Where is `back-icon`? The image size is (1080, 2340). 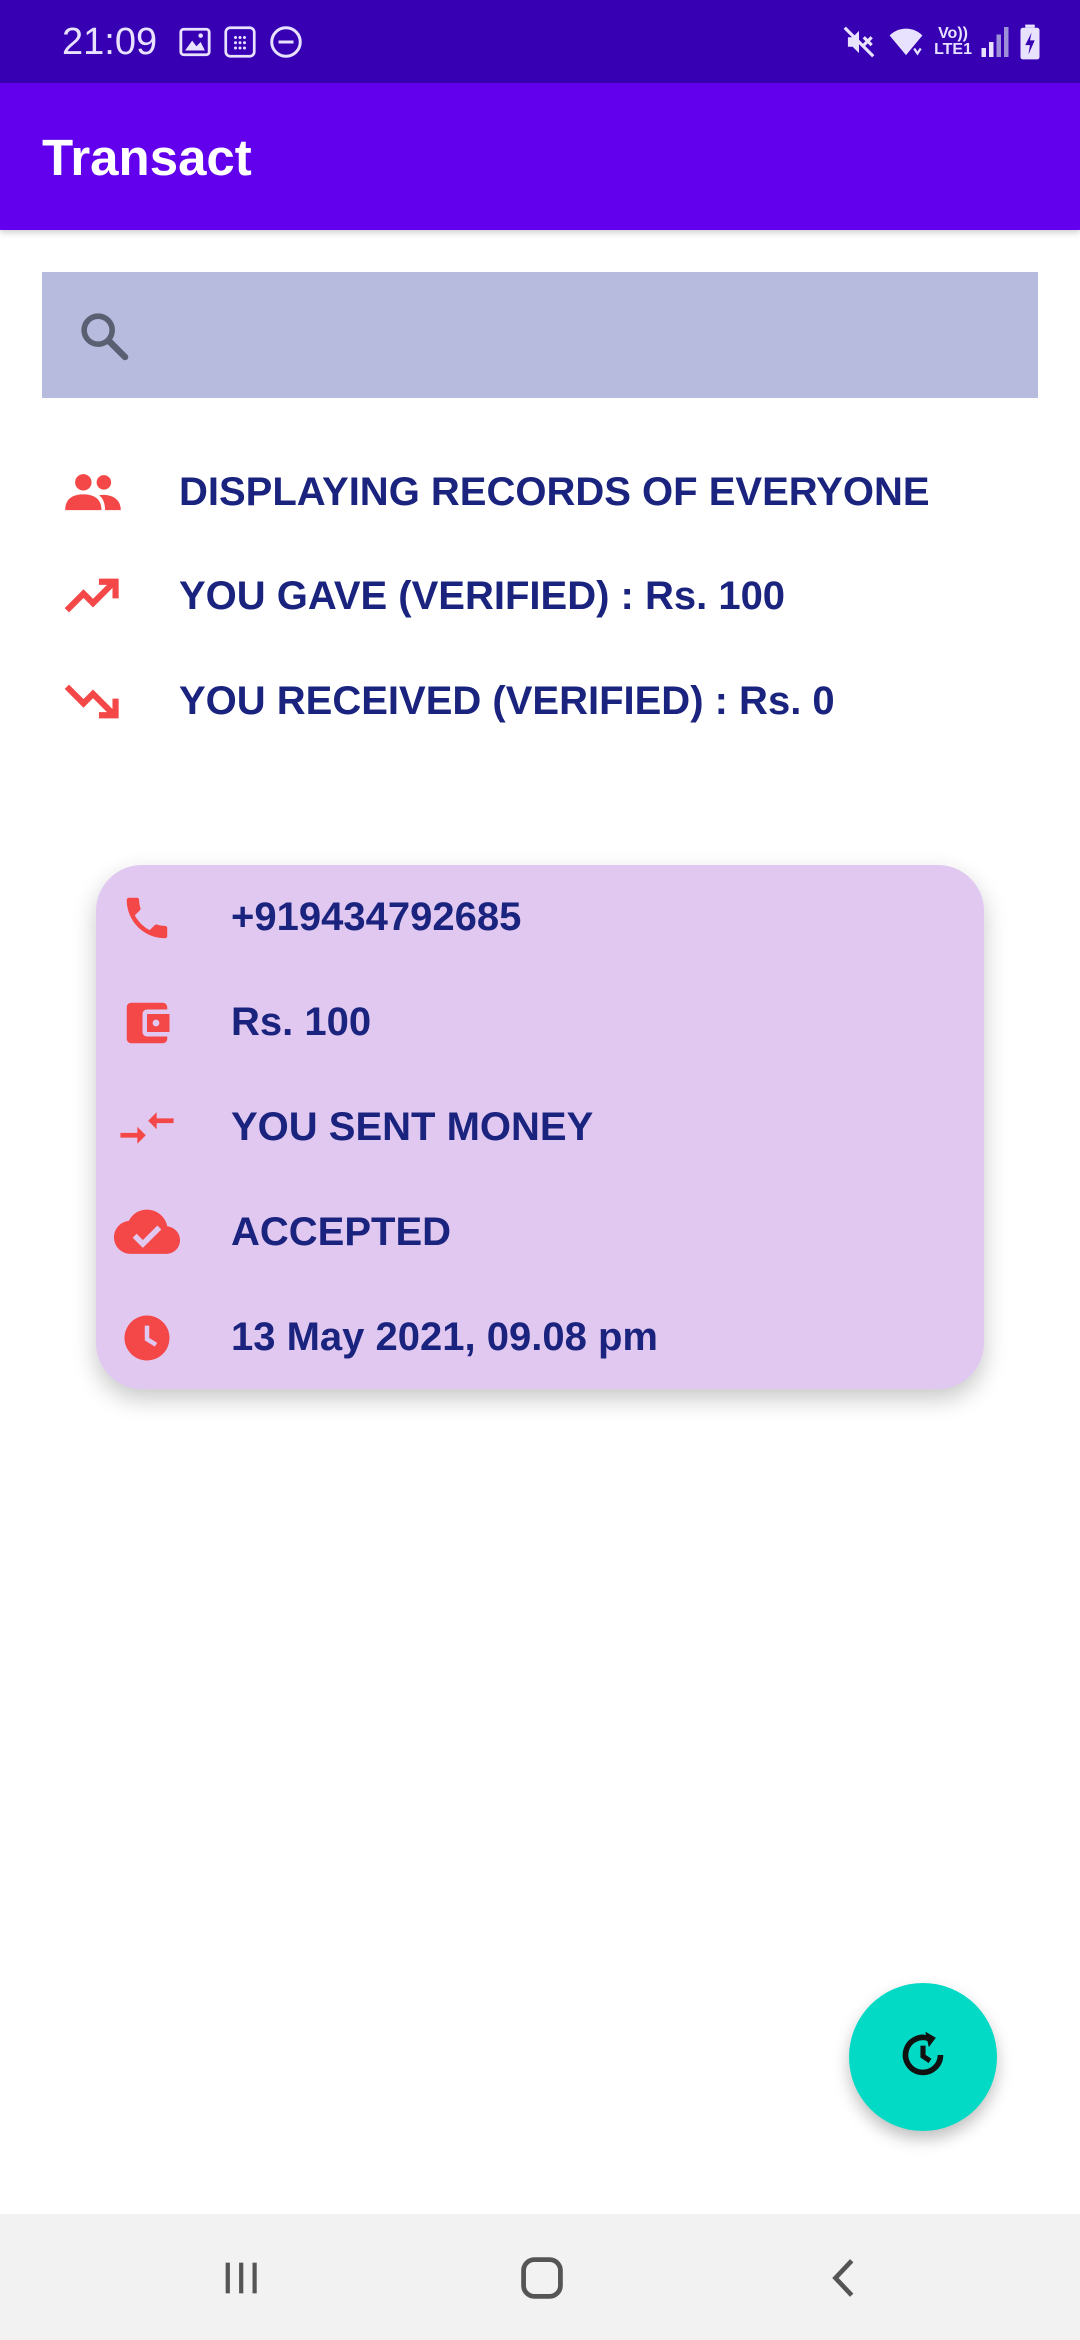
back-icon is located at coordinates (845, 2278).